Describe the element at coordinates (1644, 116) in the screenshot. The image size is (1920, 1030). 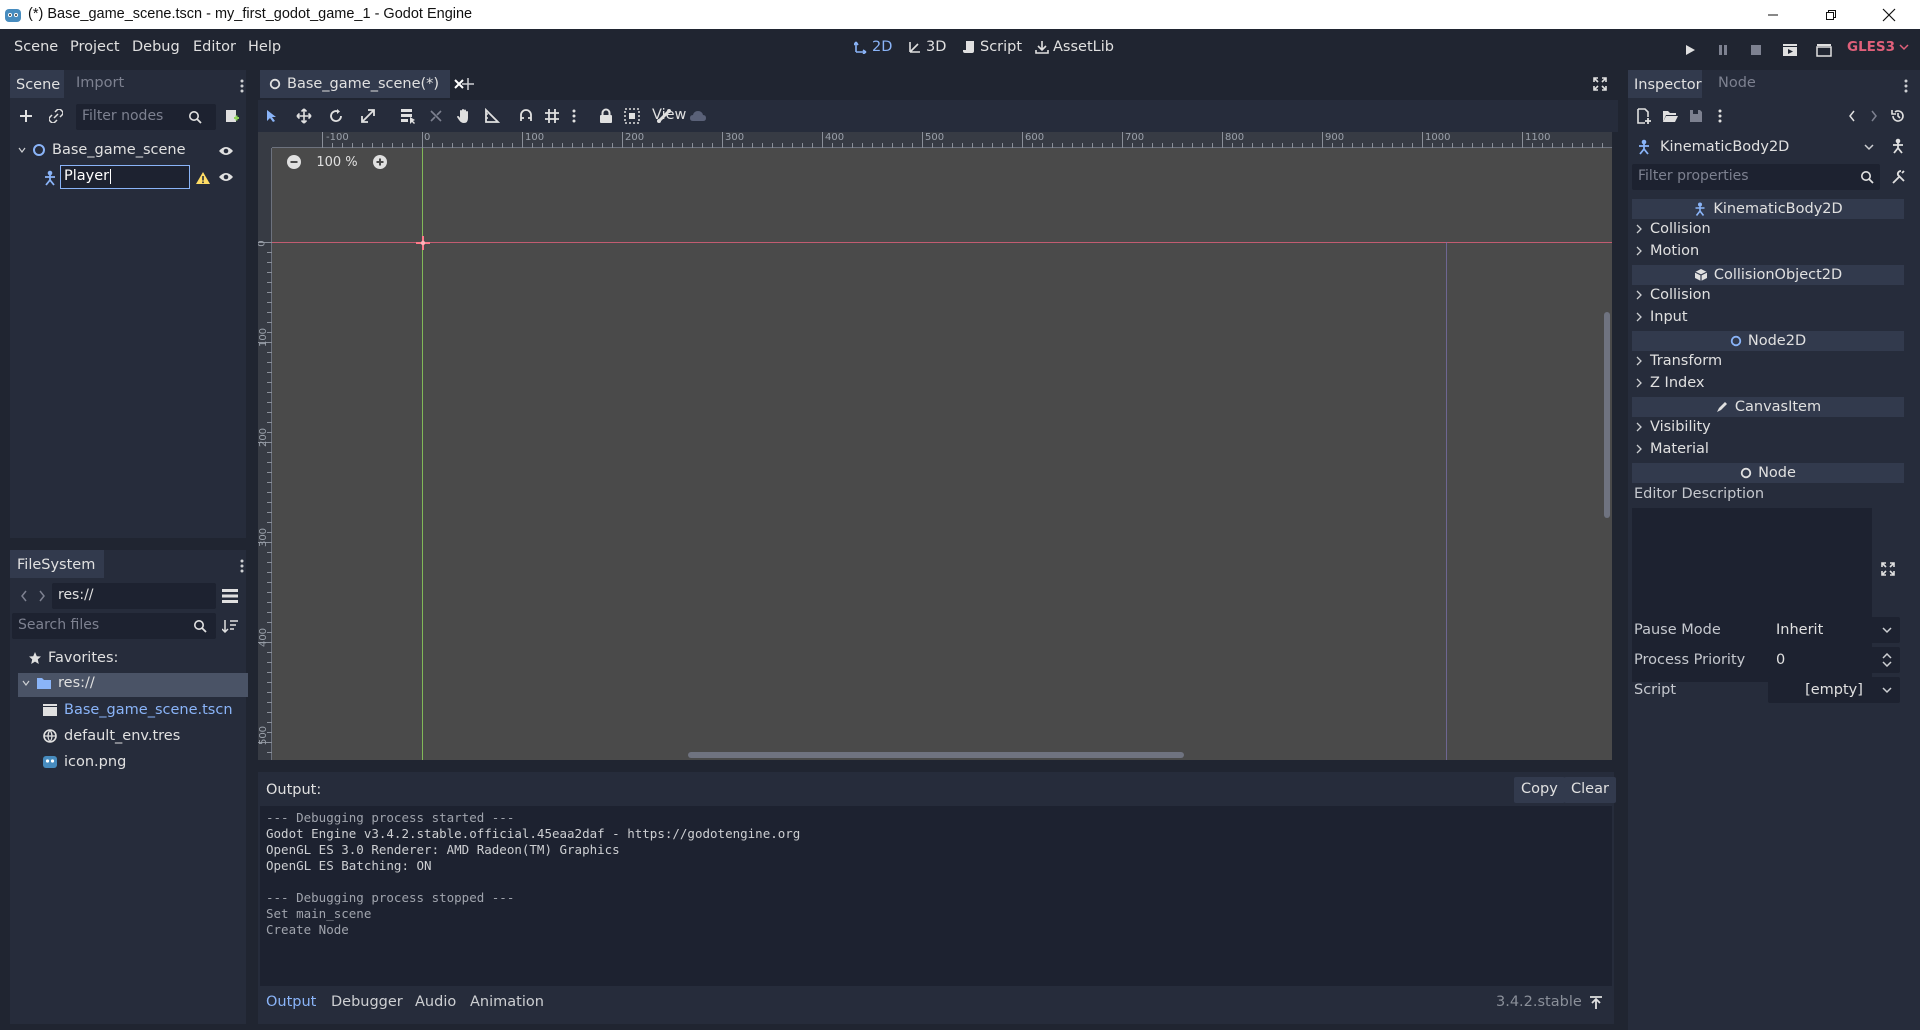
I see `new-resource-button` at that location.